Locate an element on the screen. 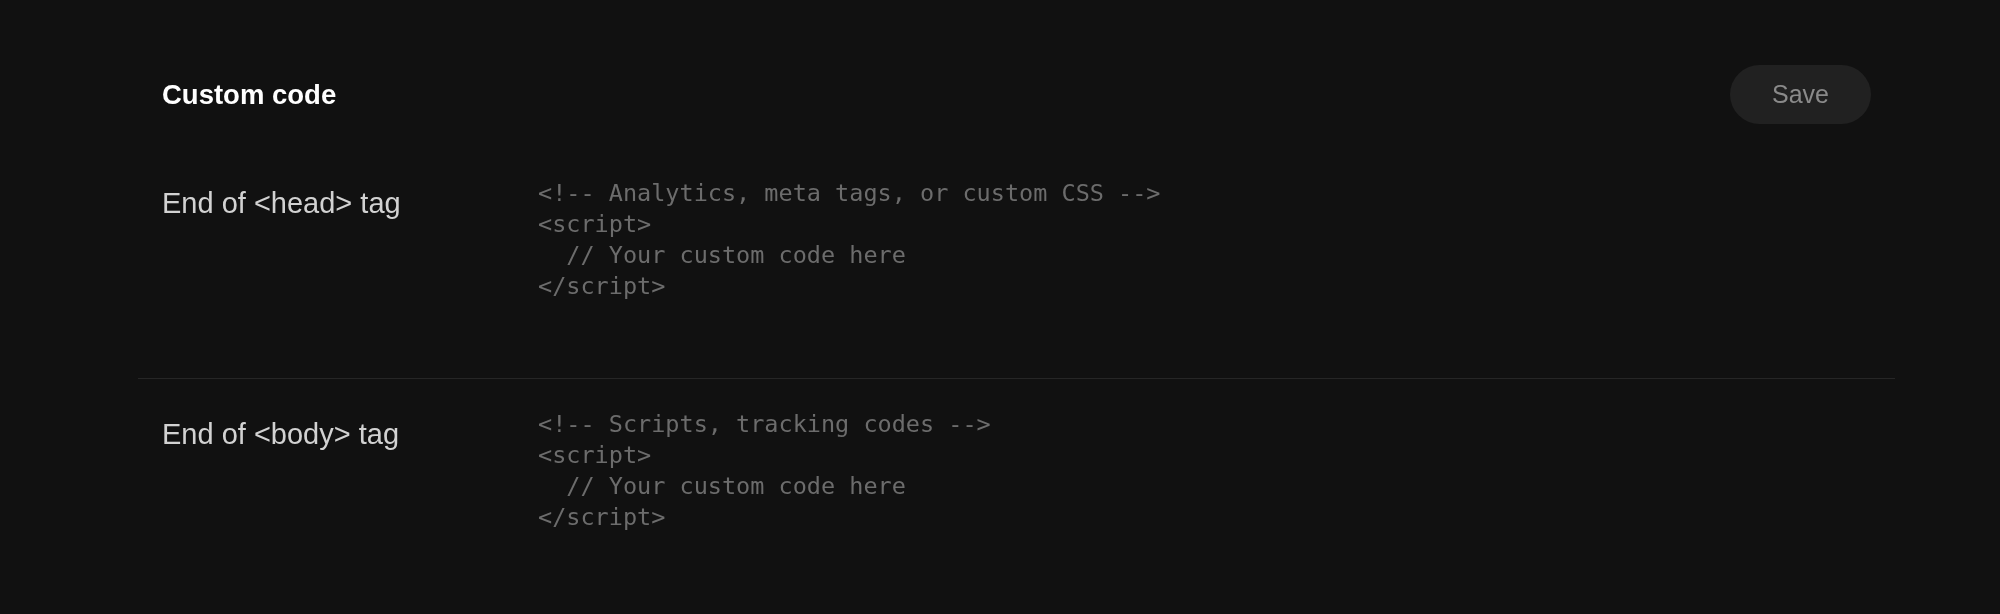 The height and width of the screenshot is (614, 2000). code-editor-field: <!-- Scripts, tracking codes --> <script> // Your custom code here </script> is located at coordinates (988, 494).